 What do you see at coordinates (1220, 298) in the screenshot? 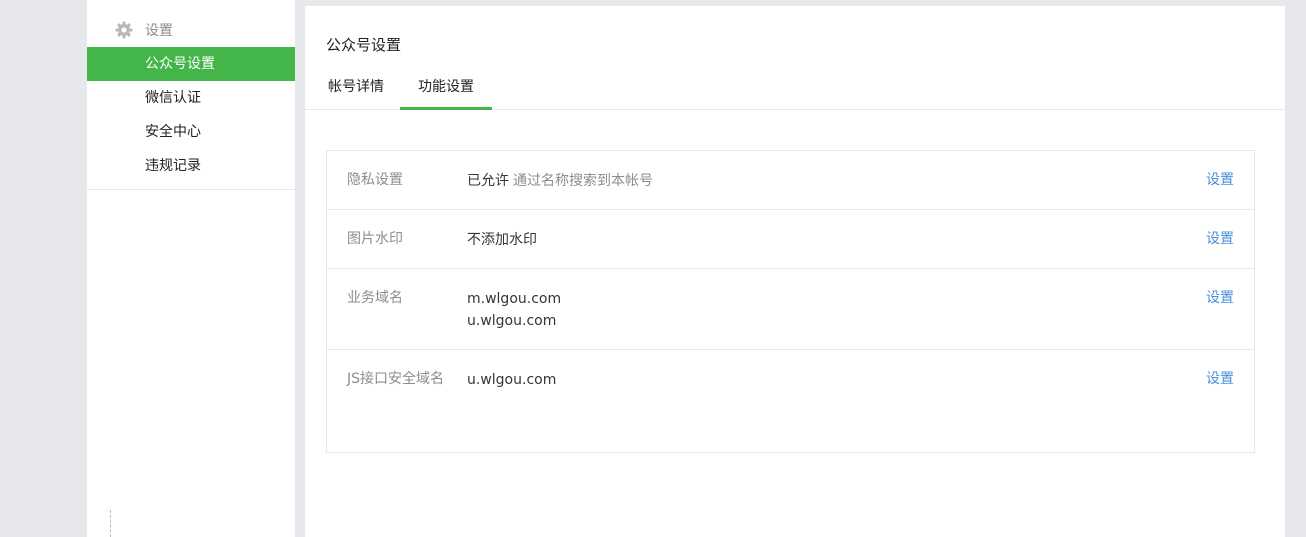
I see `business-domain-settings-link: 设置` at bounding box center [1220, 298].